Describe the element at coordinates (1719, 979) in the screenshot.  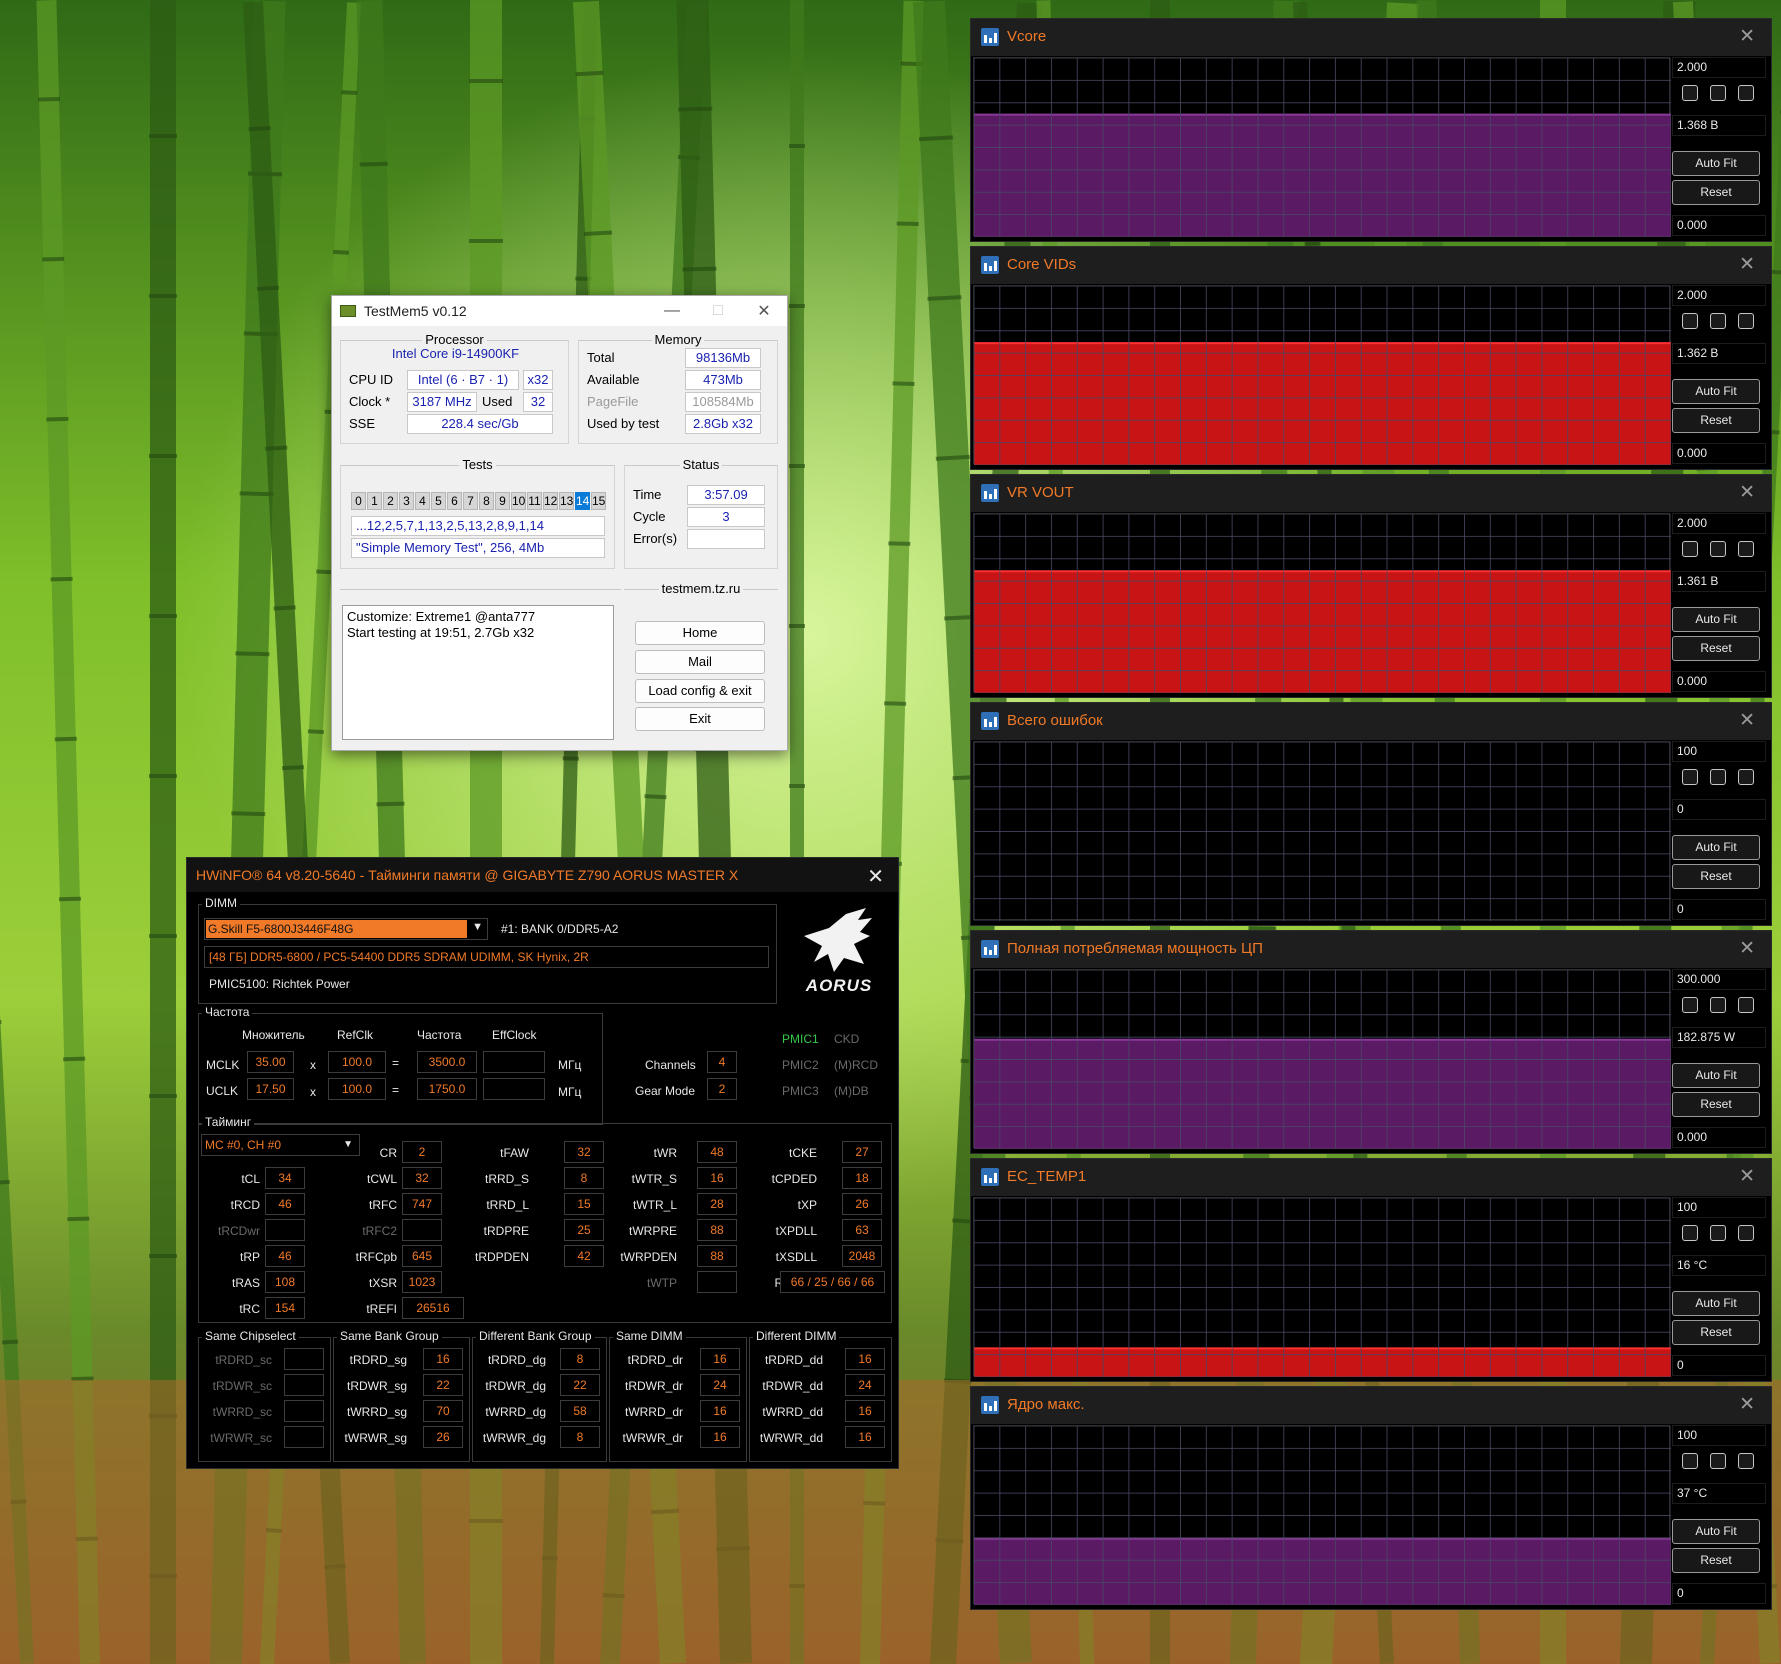
I see `graph-max-value: 300.000` at that location.